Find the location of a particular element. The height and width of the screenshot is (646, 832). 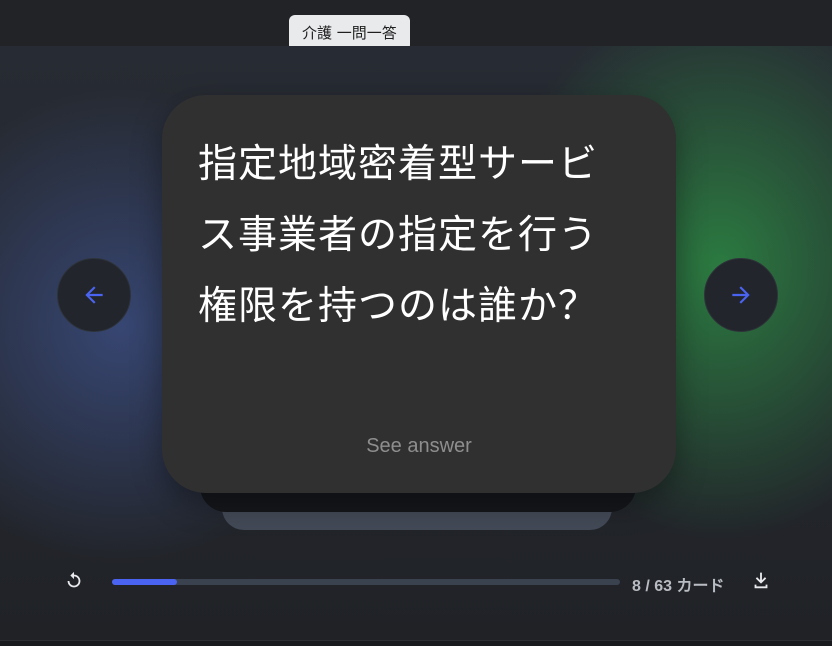

deck-controls: 8 / 63 カード is located at coordinates (416, 581).